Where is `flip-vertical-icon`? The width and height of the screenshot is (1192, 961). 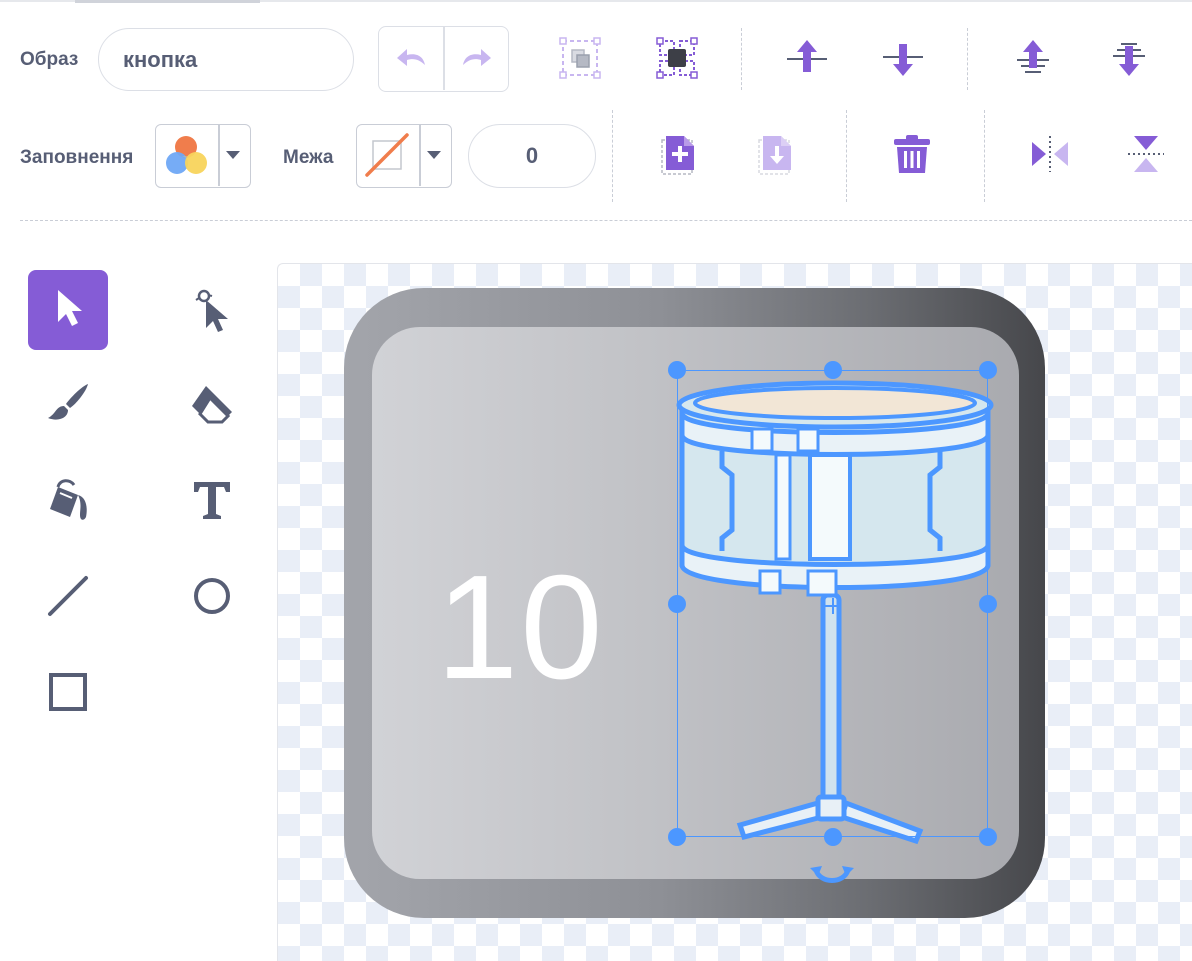 flip-vertical-icon is located at coordinates (1146, 156).